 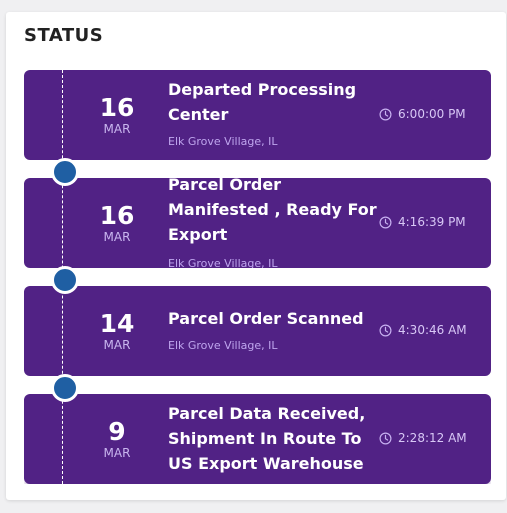 I want to click on event-time-text: 4:30:46 AM, so click(x=432, y=330).